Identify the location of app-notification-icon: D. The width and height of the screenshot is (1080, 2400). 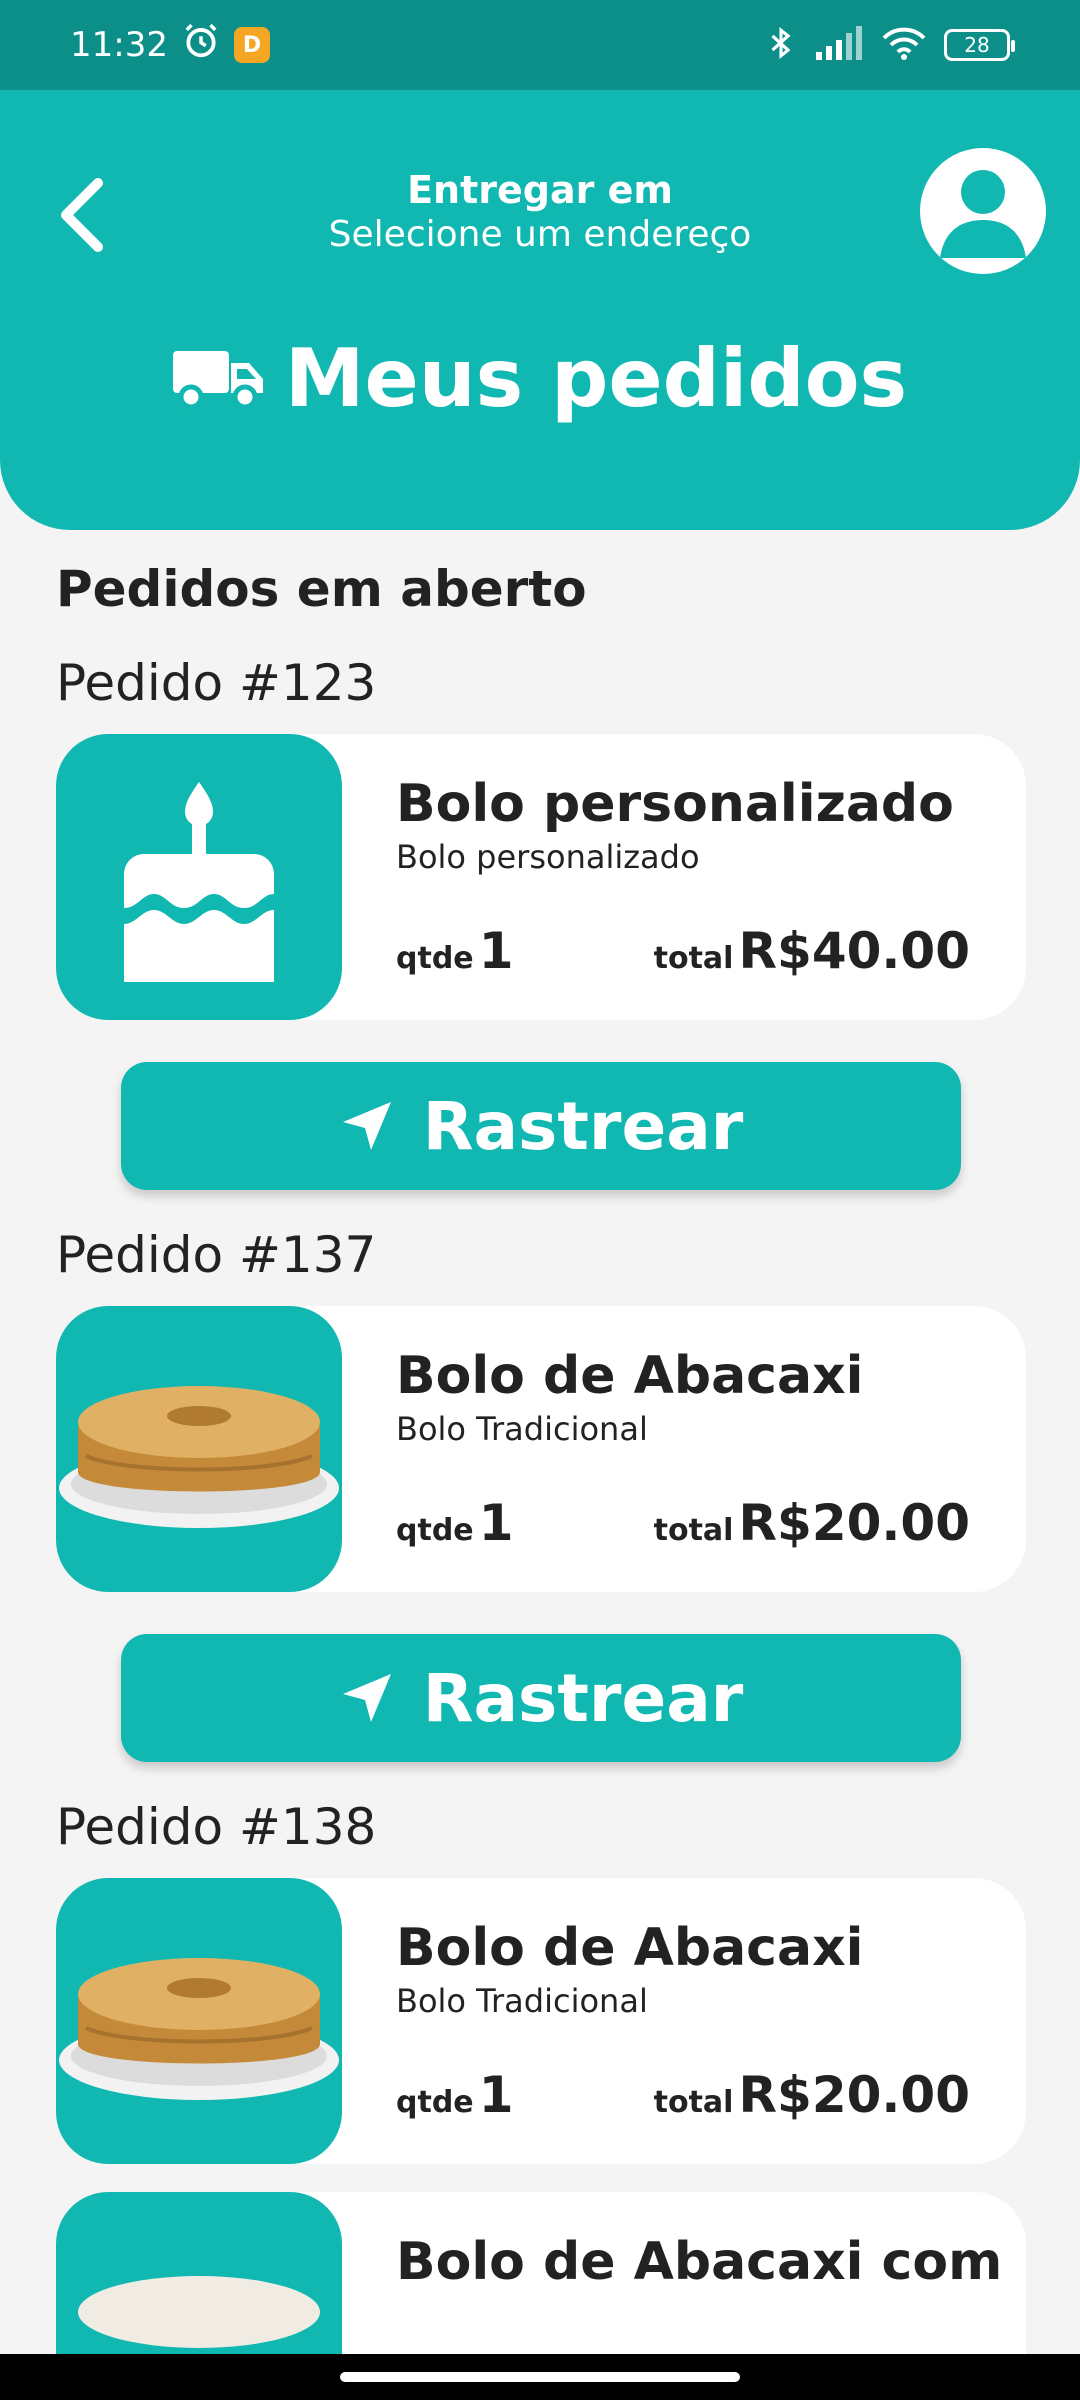
(251, 45).